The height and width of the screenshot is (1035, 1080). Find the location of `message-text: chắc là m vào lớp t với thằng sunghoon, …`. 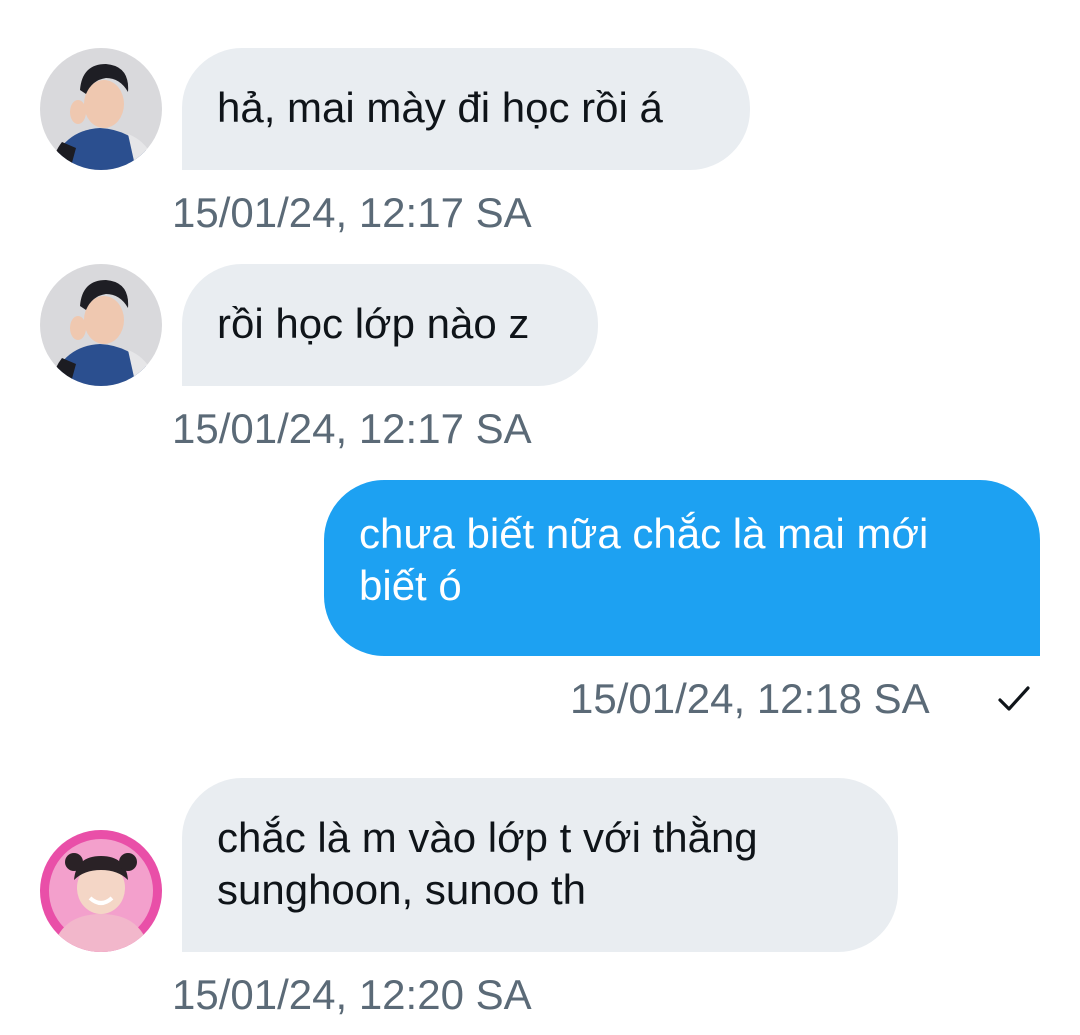

message-text: chắc là m vào lớp t với thằng sunghoon, … is located at coordinates (487, 863).